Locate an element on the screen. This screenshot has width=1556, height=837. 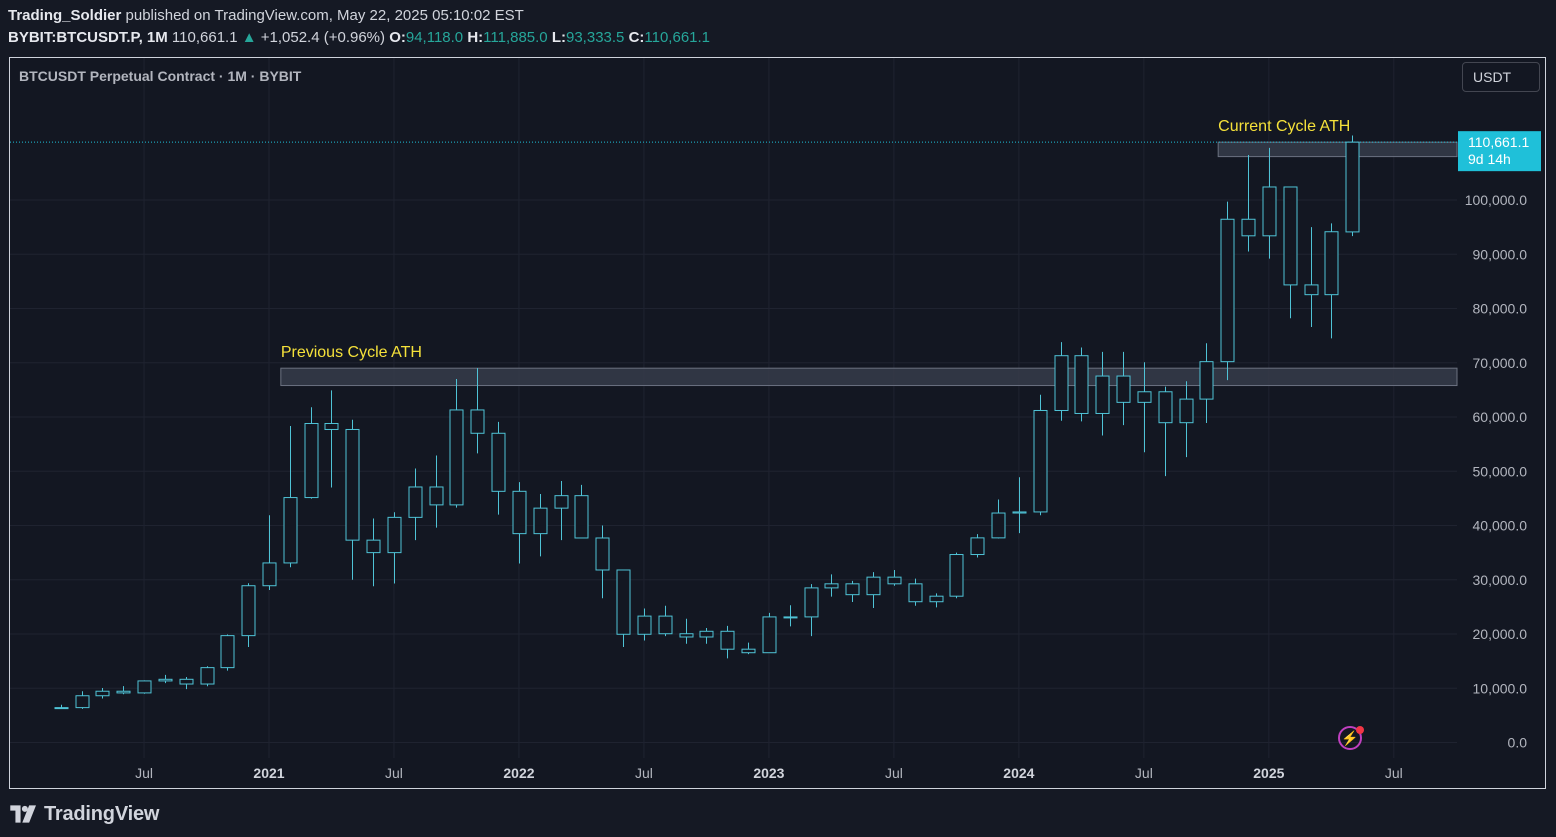
x-tick-label: 2021 is located at coordinates (268, 773).